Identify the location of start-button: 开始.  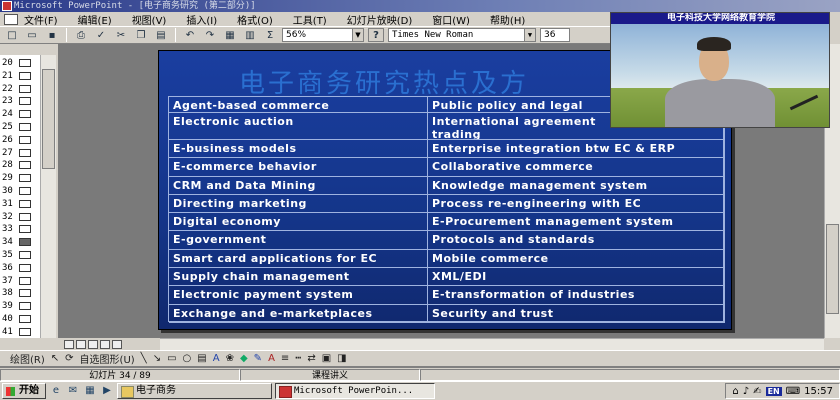
(24, 391).